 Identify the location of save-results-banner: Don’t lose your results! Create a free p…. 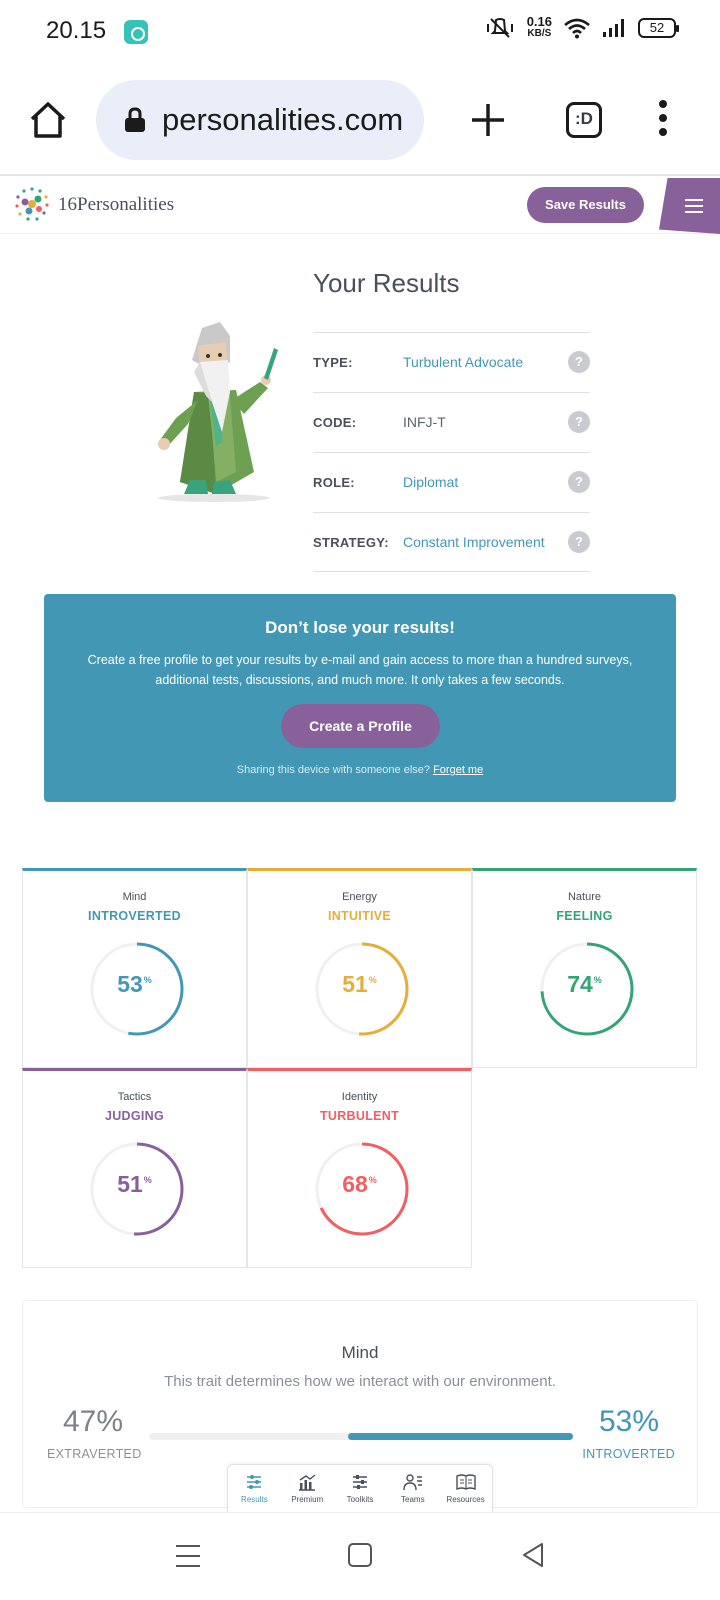
(360, 698).